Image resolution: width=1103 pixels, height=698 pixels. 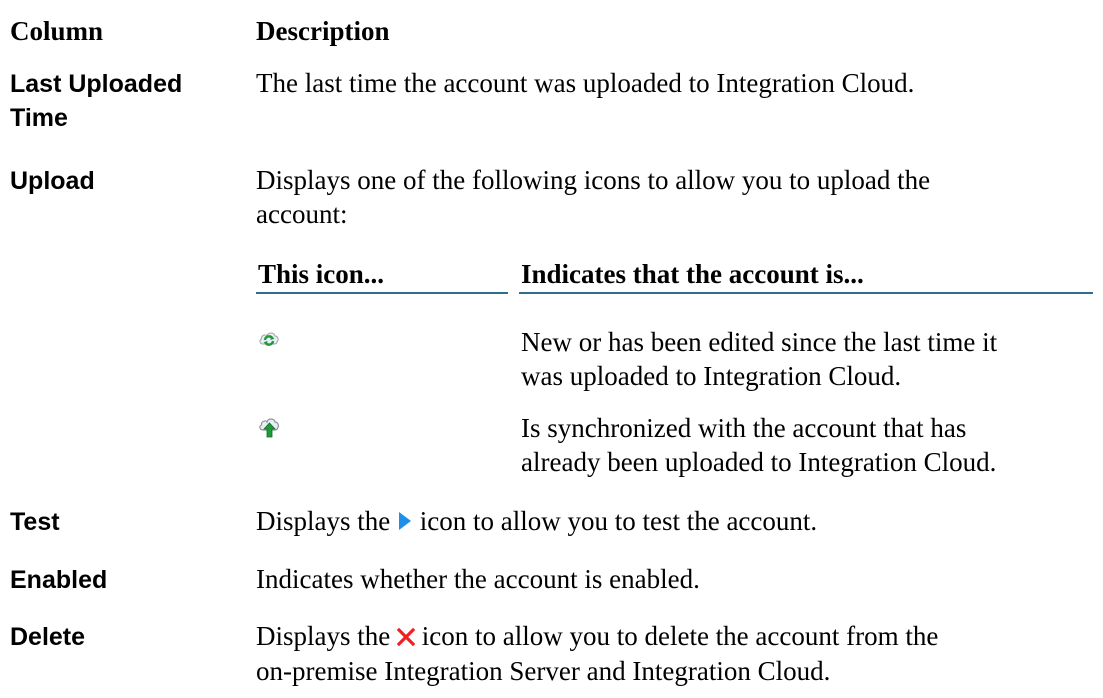 I want to click on play-icon, so click(x=405, y=522).